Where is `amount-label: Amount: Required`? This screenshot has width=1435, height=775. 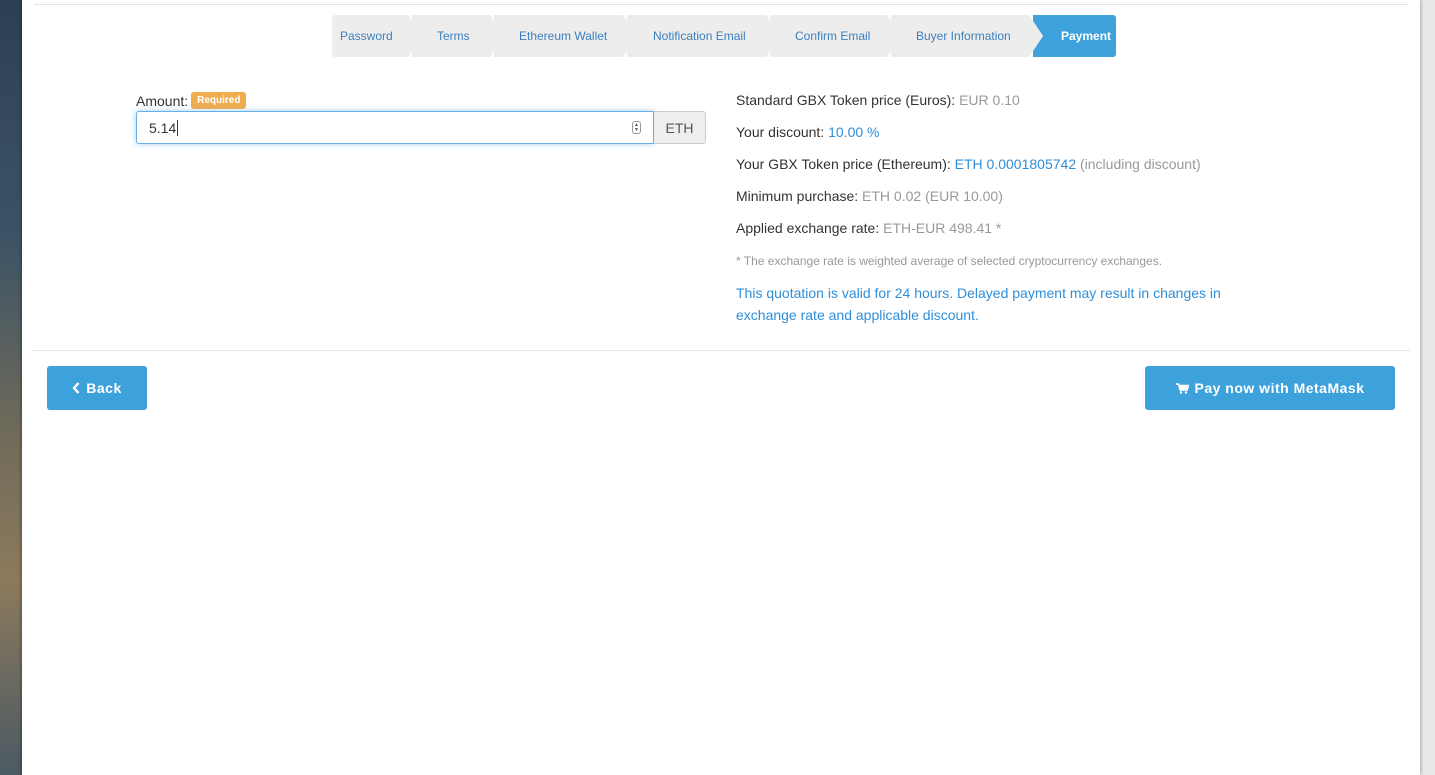
amount-label: Amount: Required is located at coordinates (191, 100).